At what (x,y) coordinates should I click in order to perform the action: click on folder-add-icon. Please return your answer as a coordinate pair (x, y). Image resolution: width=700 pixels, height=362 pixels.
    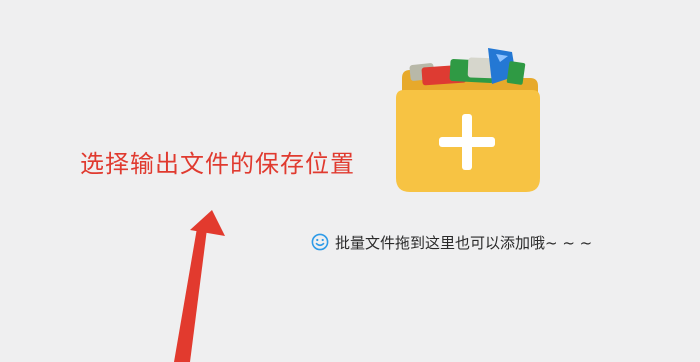
    Looking at the image, I should click on (468, 120).